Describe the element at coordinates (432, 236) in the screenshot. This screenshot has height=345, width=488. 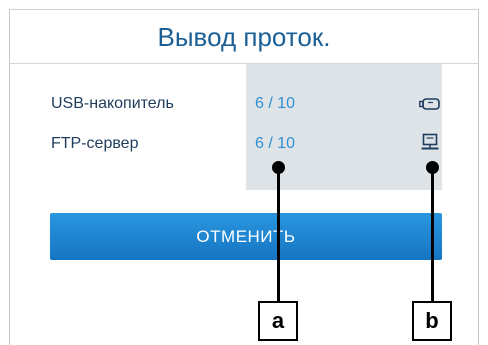
I see `callout-b-leader-line` at that location.